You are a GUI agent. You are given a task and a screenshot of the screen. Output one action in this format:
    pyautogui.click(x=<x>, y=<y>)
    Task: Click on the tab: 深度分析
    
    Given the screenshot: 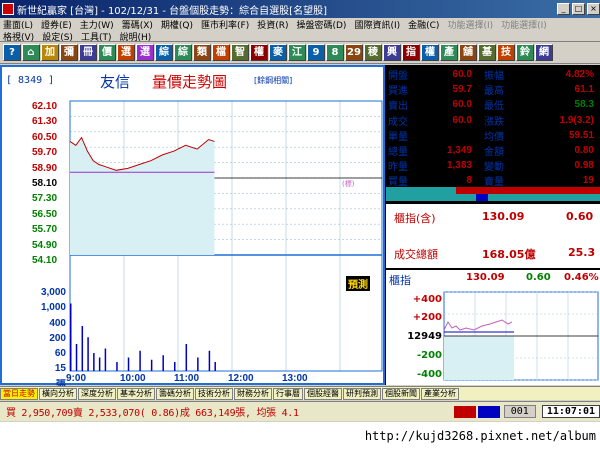 What is the action you would take?
    pyautogui.click(x=97, y=393)
    